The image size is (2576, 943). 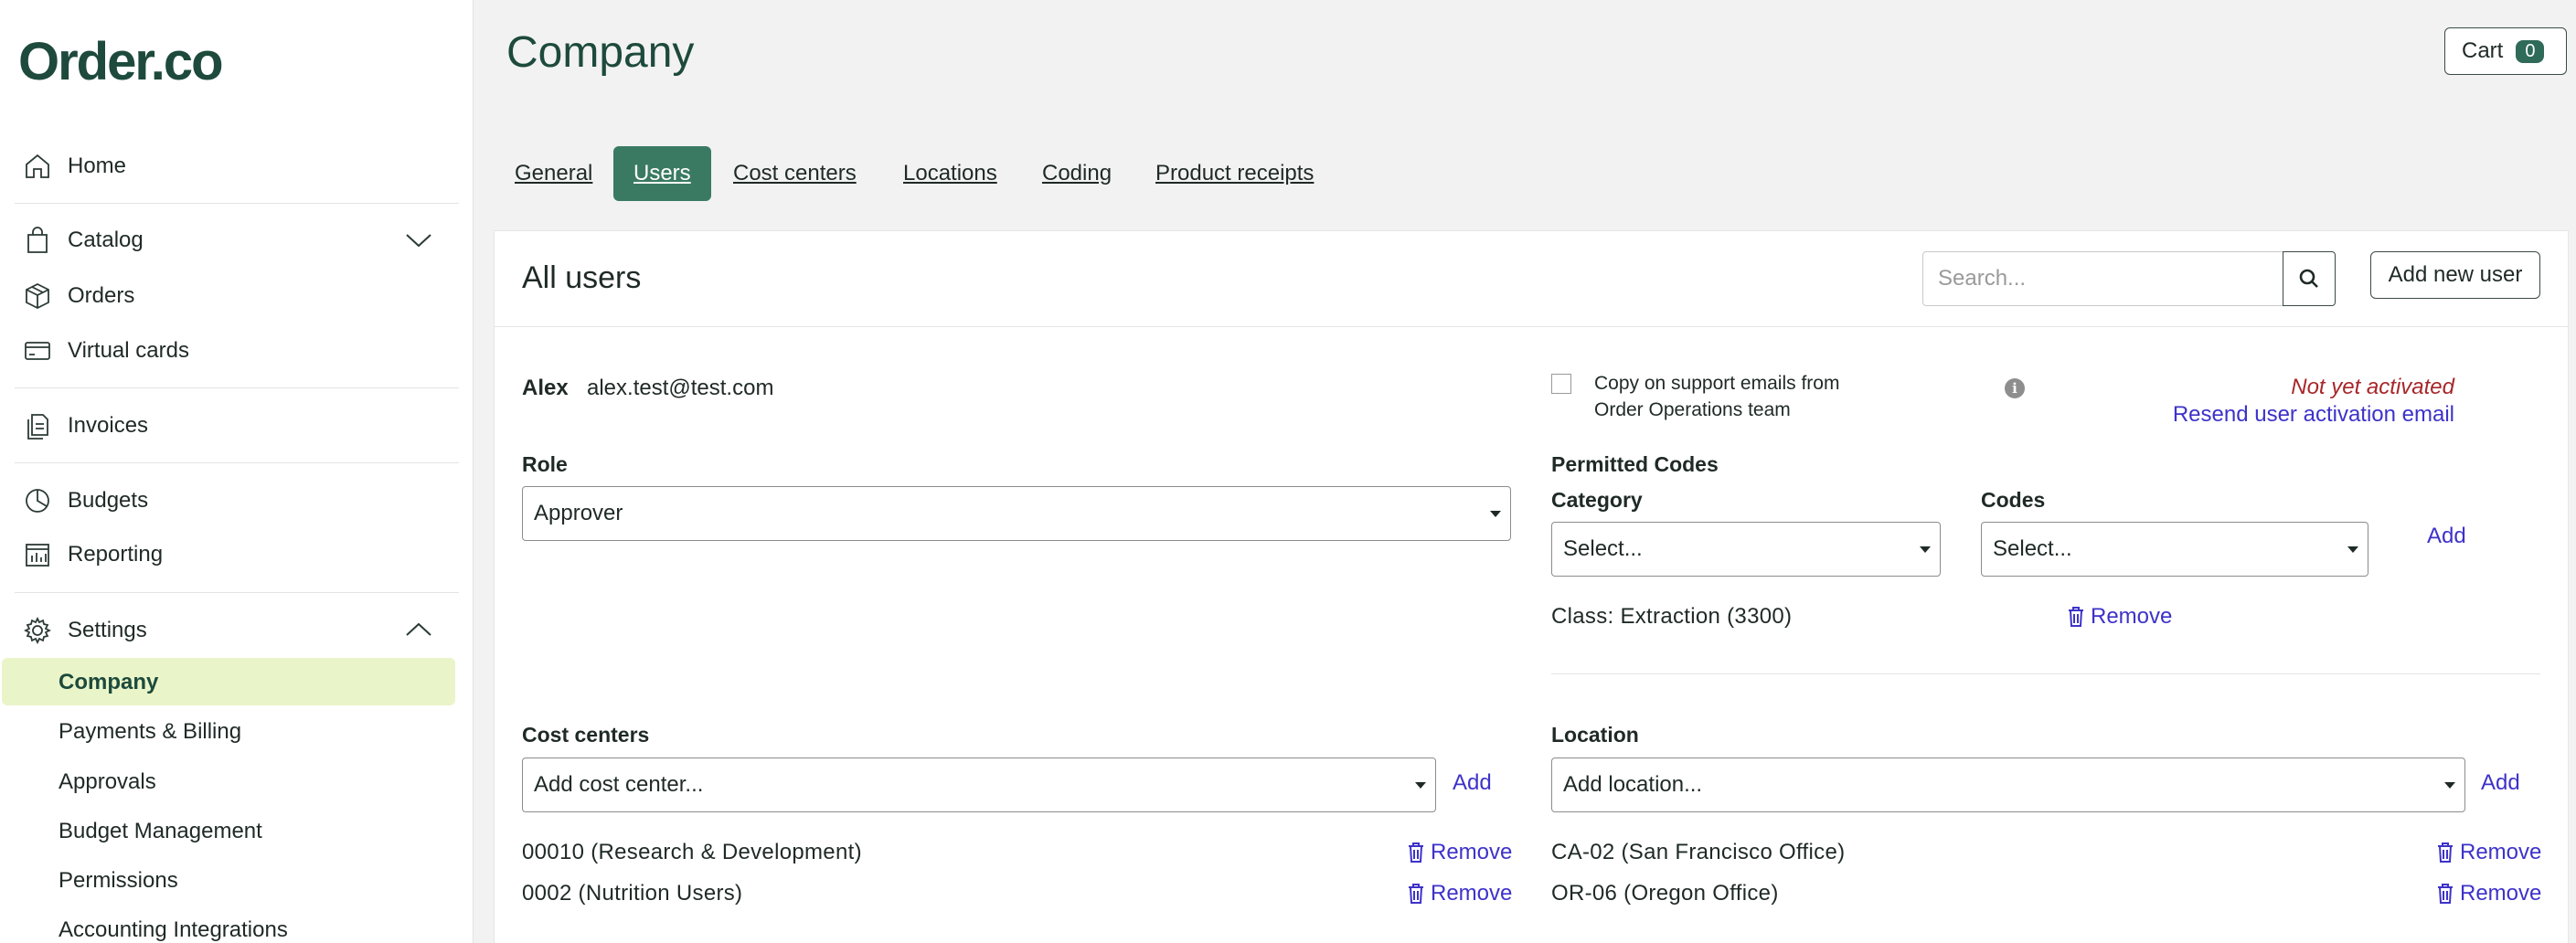 I want to click on category-label: Category, so click(x=1597, y=500).